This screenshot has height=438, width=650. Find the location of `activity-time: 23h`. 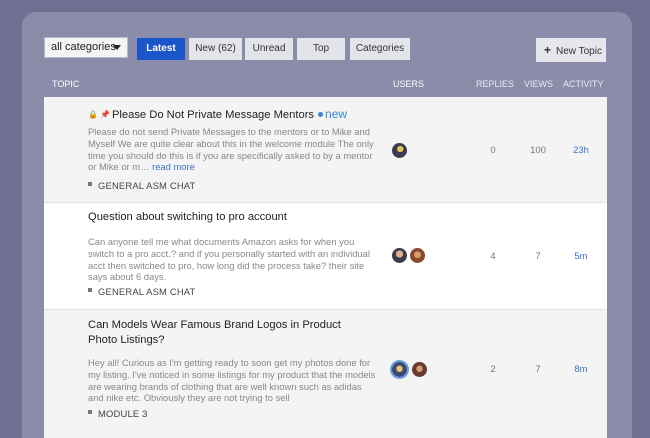

activity-time: 23h is located at coordinates (581, 150).